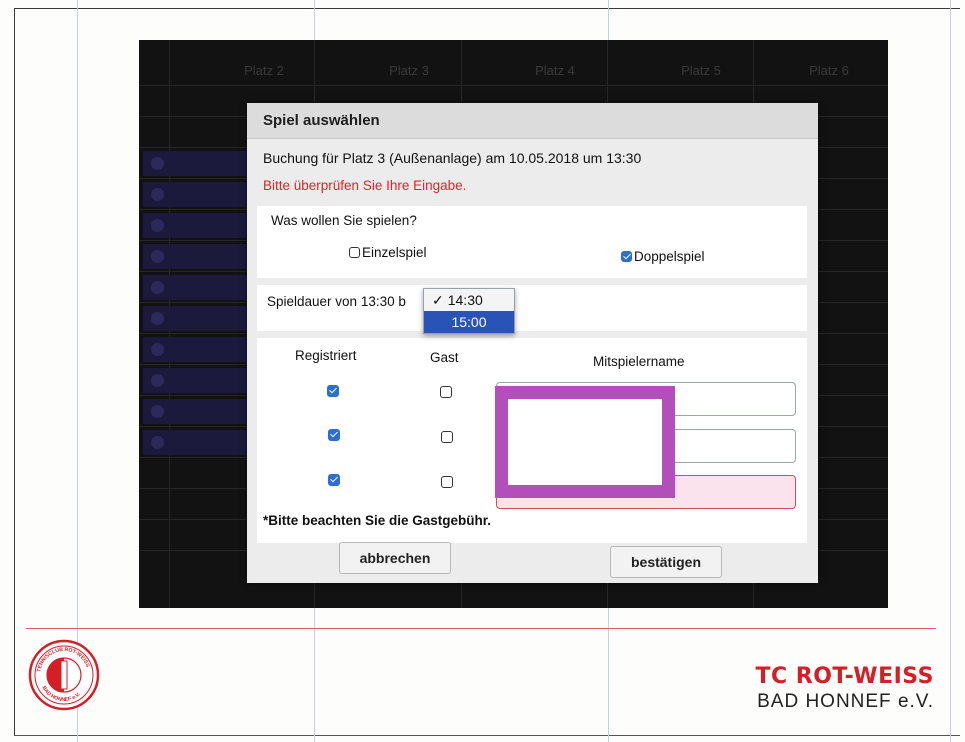 The width and height of the screenshot is (965, 742). I want to click on error-message: Bitte überprüfen Sie Ihre Eingabe., so click(365, 185).